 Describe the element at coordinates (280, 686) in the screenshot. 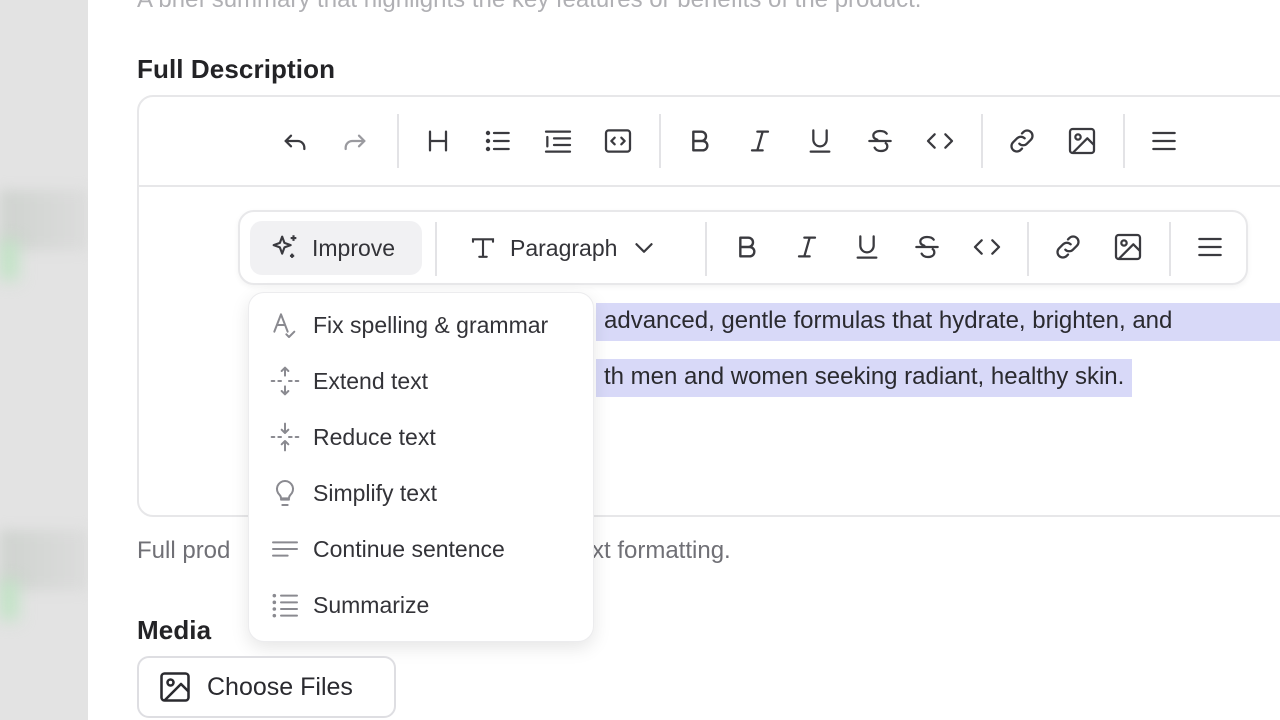

I see `choose-files-label: Choose Files` at that location.